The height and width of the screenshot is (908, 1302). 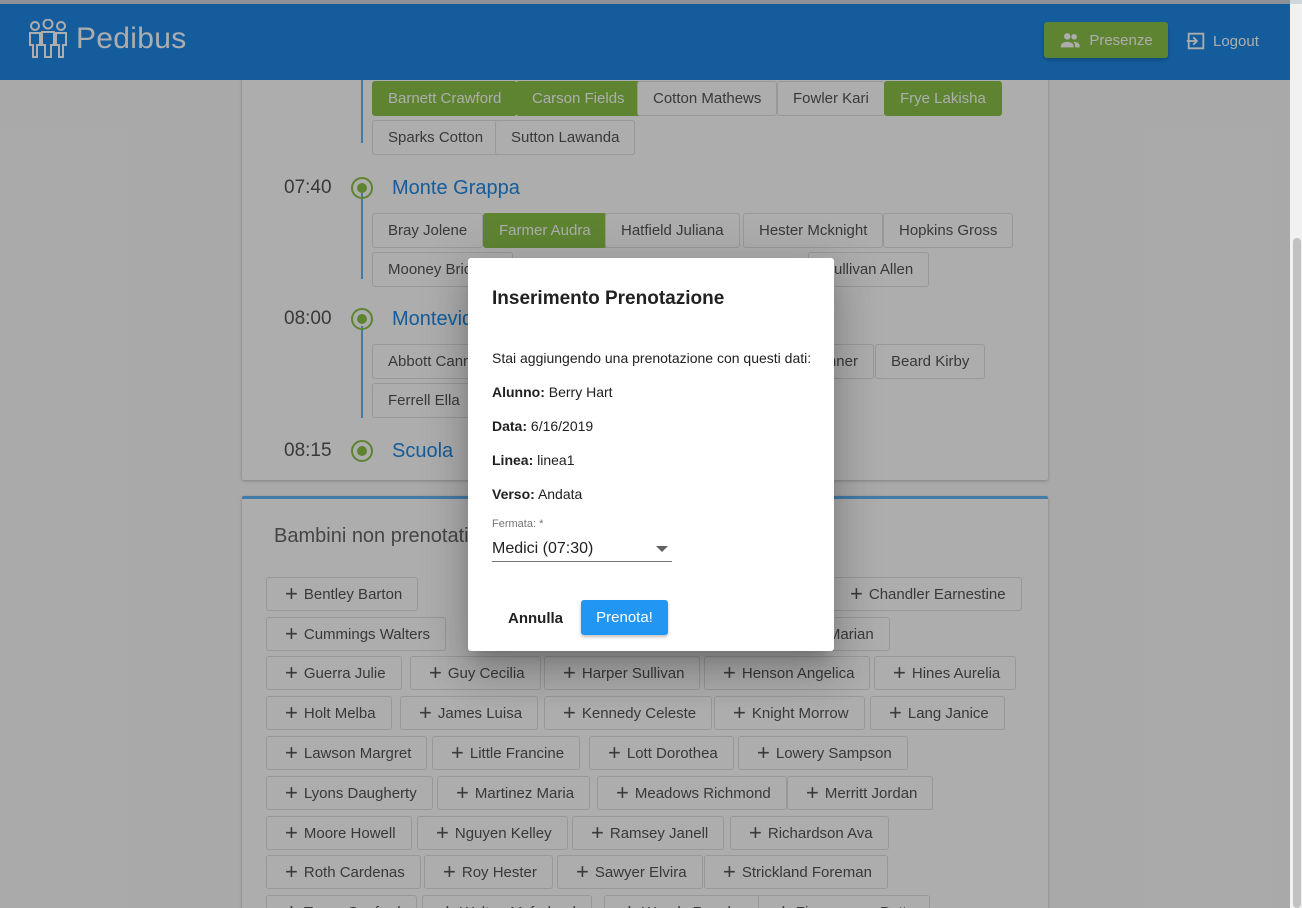 I want to click on field-linea: Linea: linea1, so click(x=533, y=460).